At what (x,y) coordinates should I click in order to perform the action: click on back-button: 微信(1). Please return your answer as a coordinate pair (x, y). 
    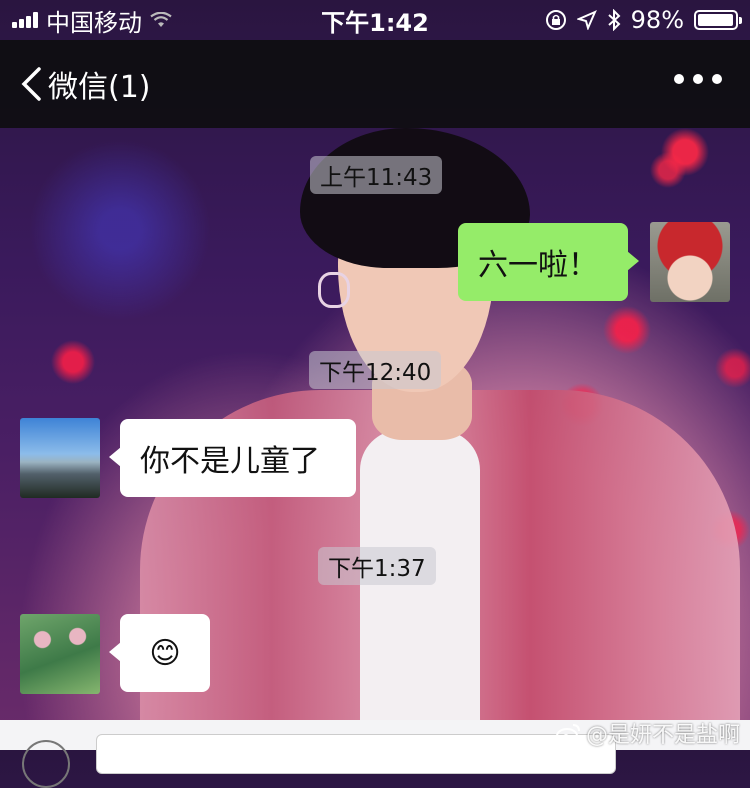
    Looking at the image, I should click on (85, 84).